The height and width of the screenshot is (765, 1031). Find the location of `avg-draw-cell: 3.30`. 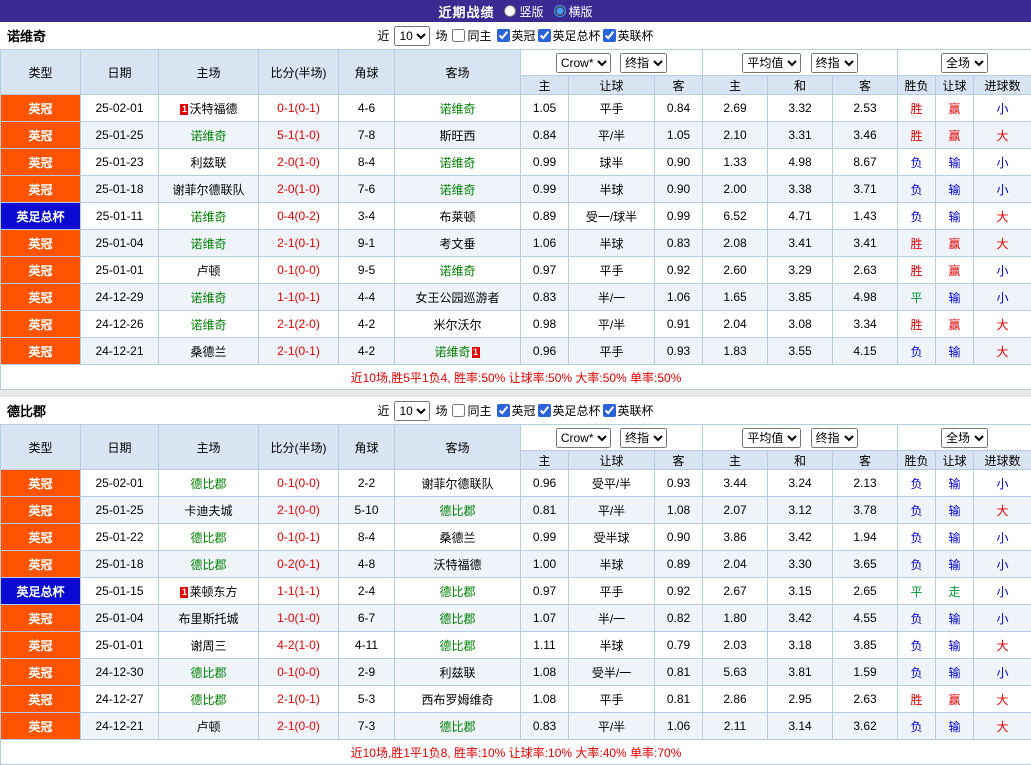

avg-draw-cell: 3.30 is located at coordinates (800, 564).